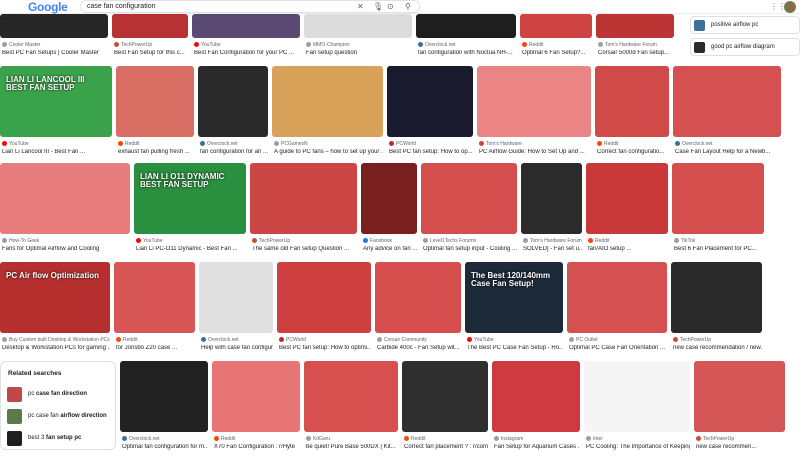 This screenshot has height=457, width=800. I want to click on image-result-tile: Reddit X70 Fan Configuration : r/Hyte, so click(256, 409).